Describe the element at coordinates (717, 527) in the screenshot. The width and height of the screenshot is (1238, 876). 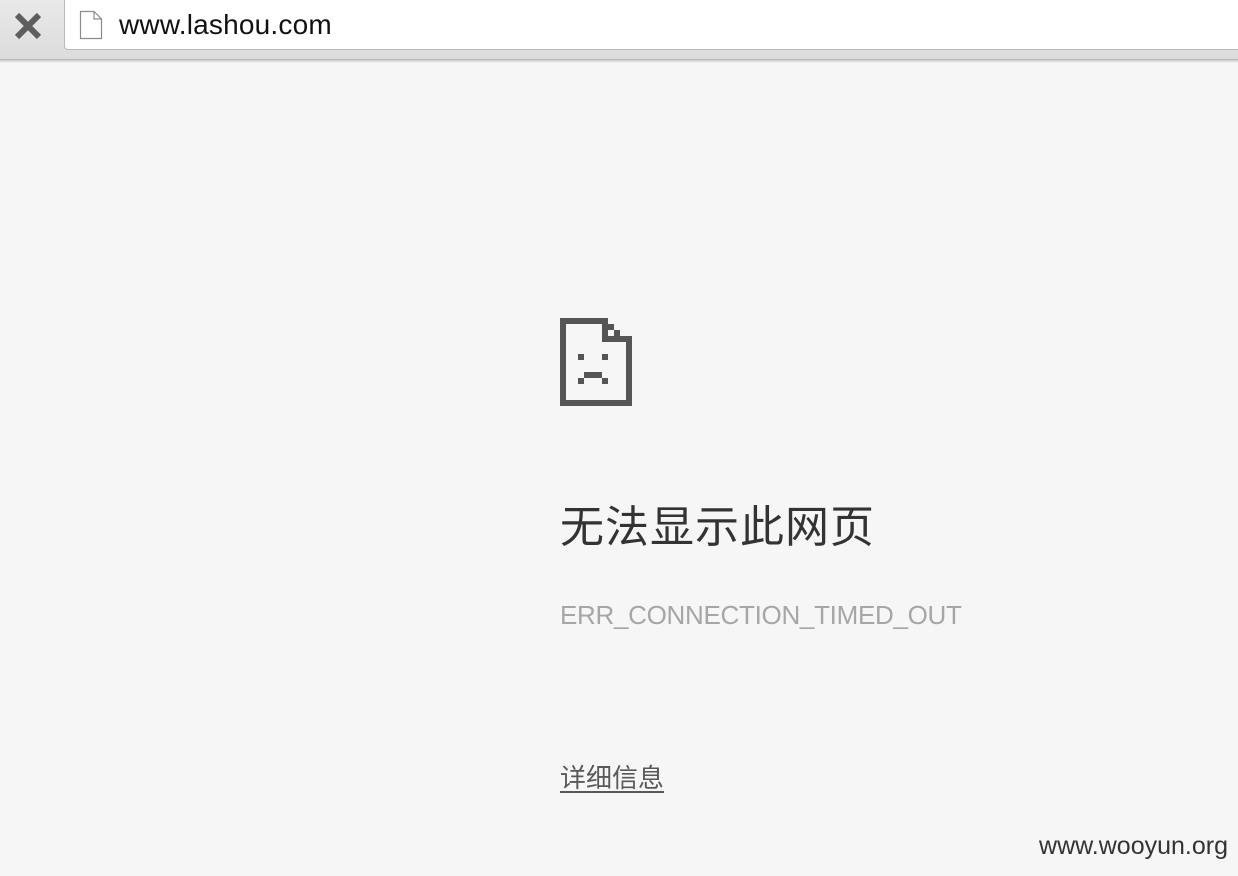
I see `error-title: 无法显示此网页` at that location.